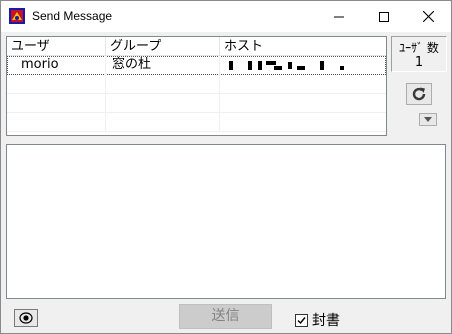 This screenshot has height=334, width=452. Describe the element at coordinates (326, 321) in the screenshot. I see `seal-label: 封書` at that location.